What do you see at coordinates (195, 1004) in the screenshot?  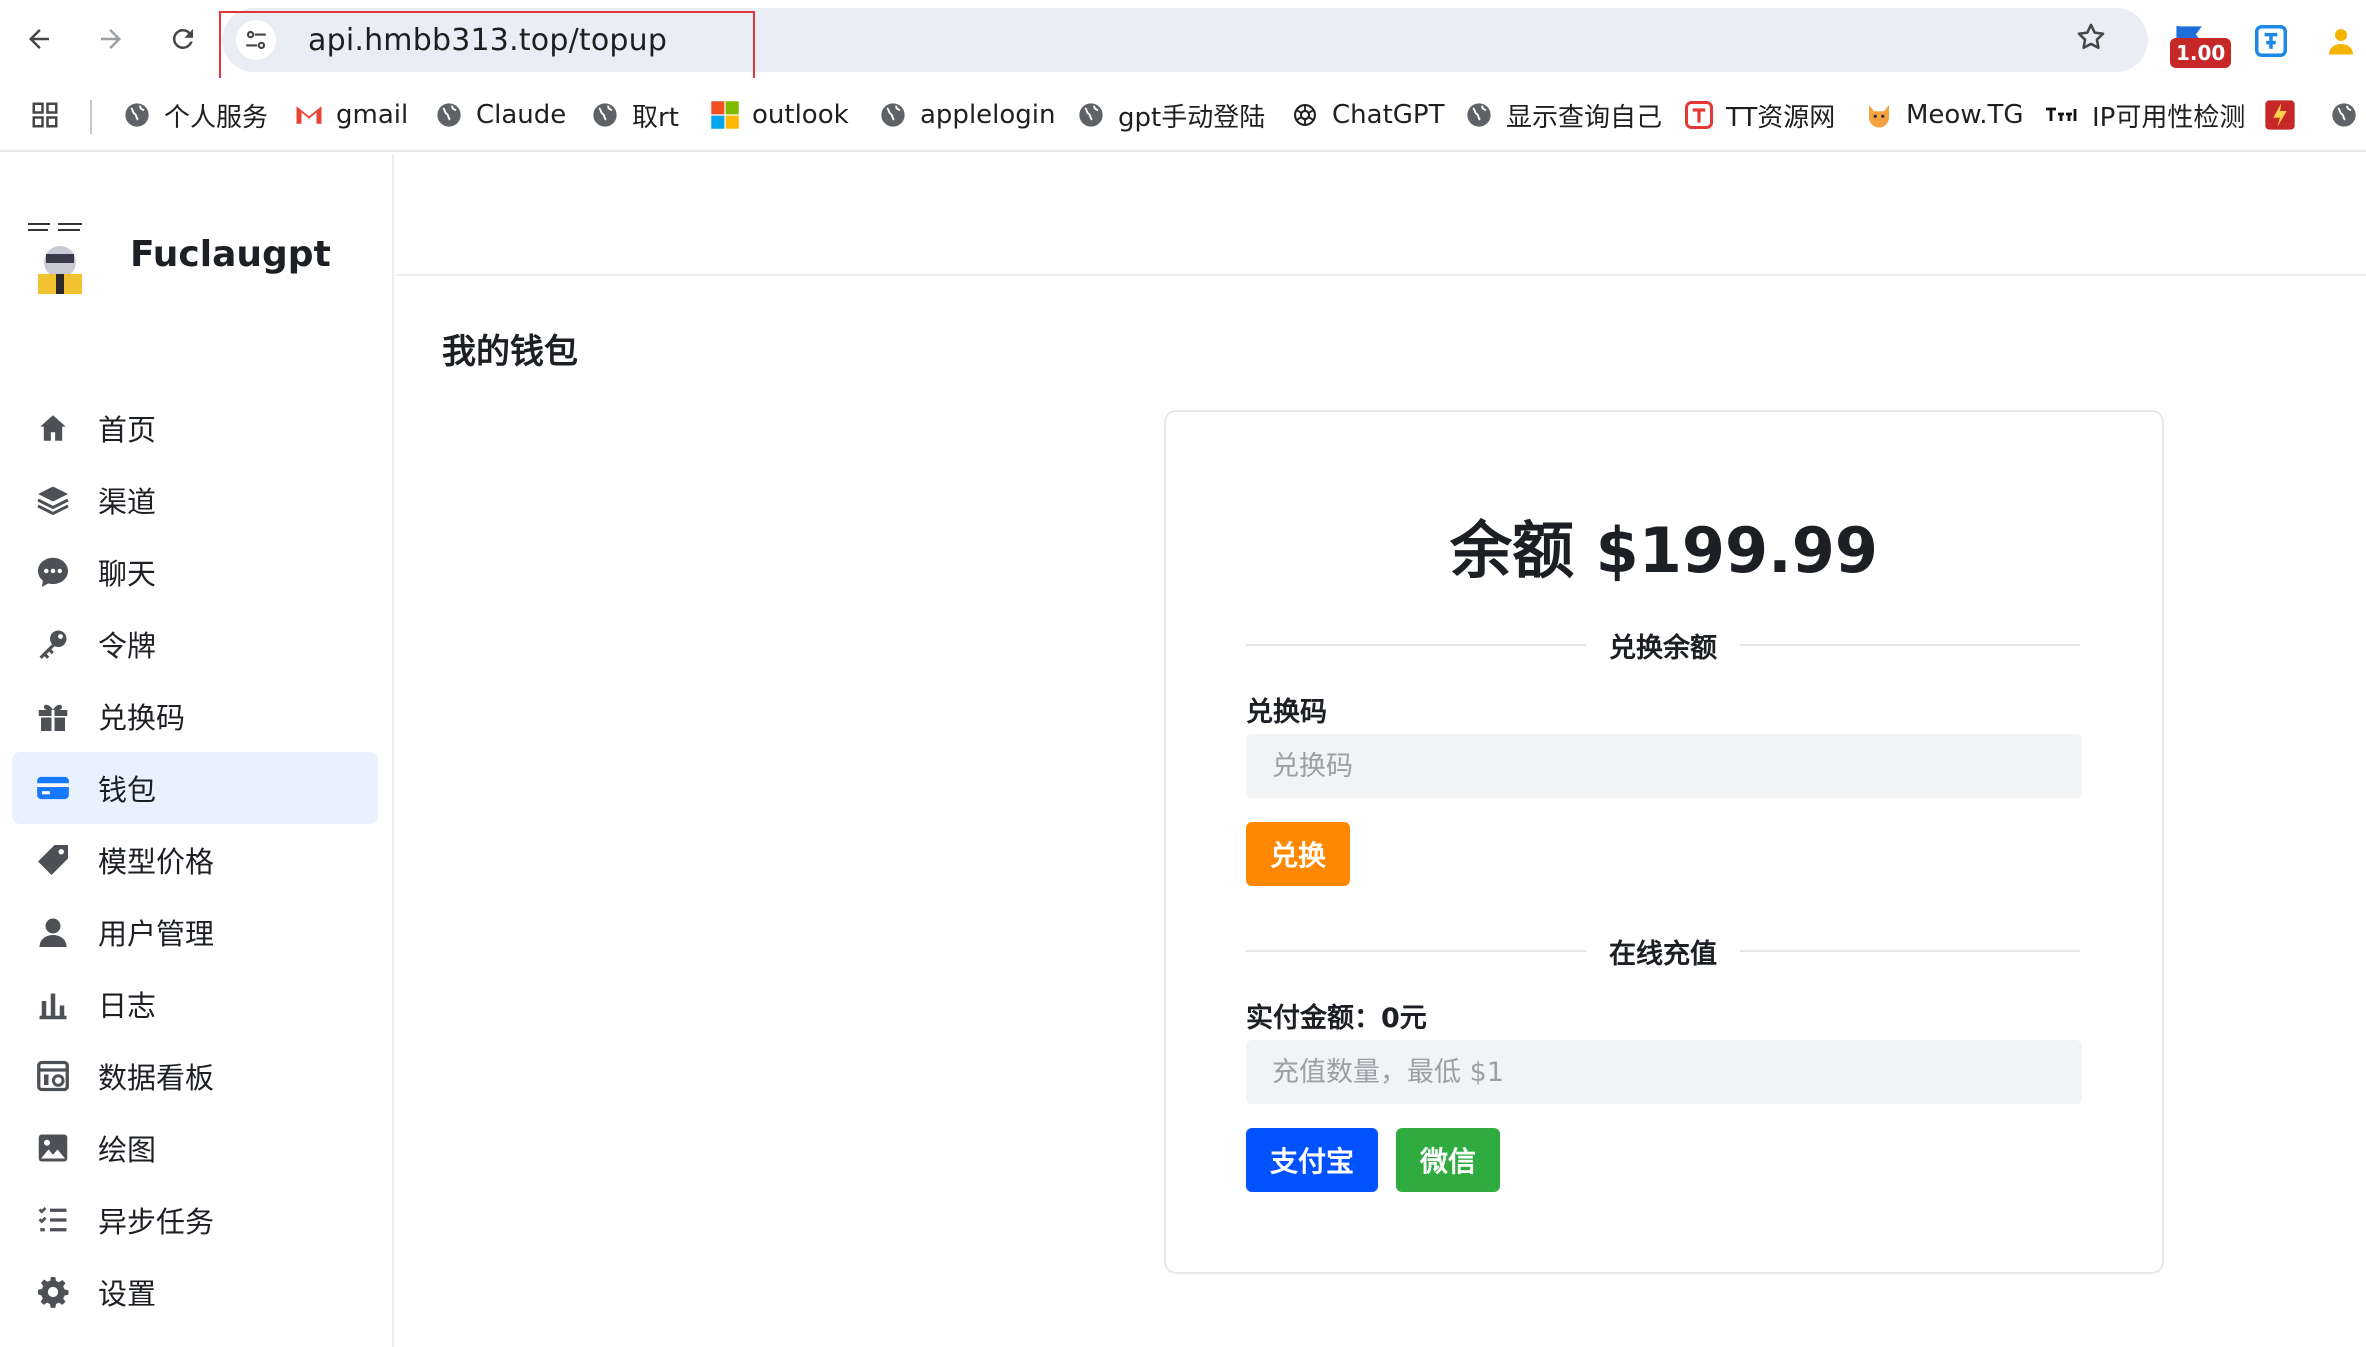 I see `sidebar-item-logs: 日志` at bounding box center [195, 1004].